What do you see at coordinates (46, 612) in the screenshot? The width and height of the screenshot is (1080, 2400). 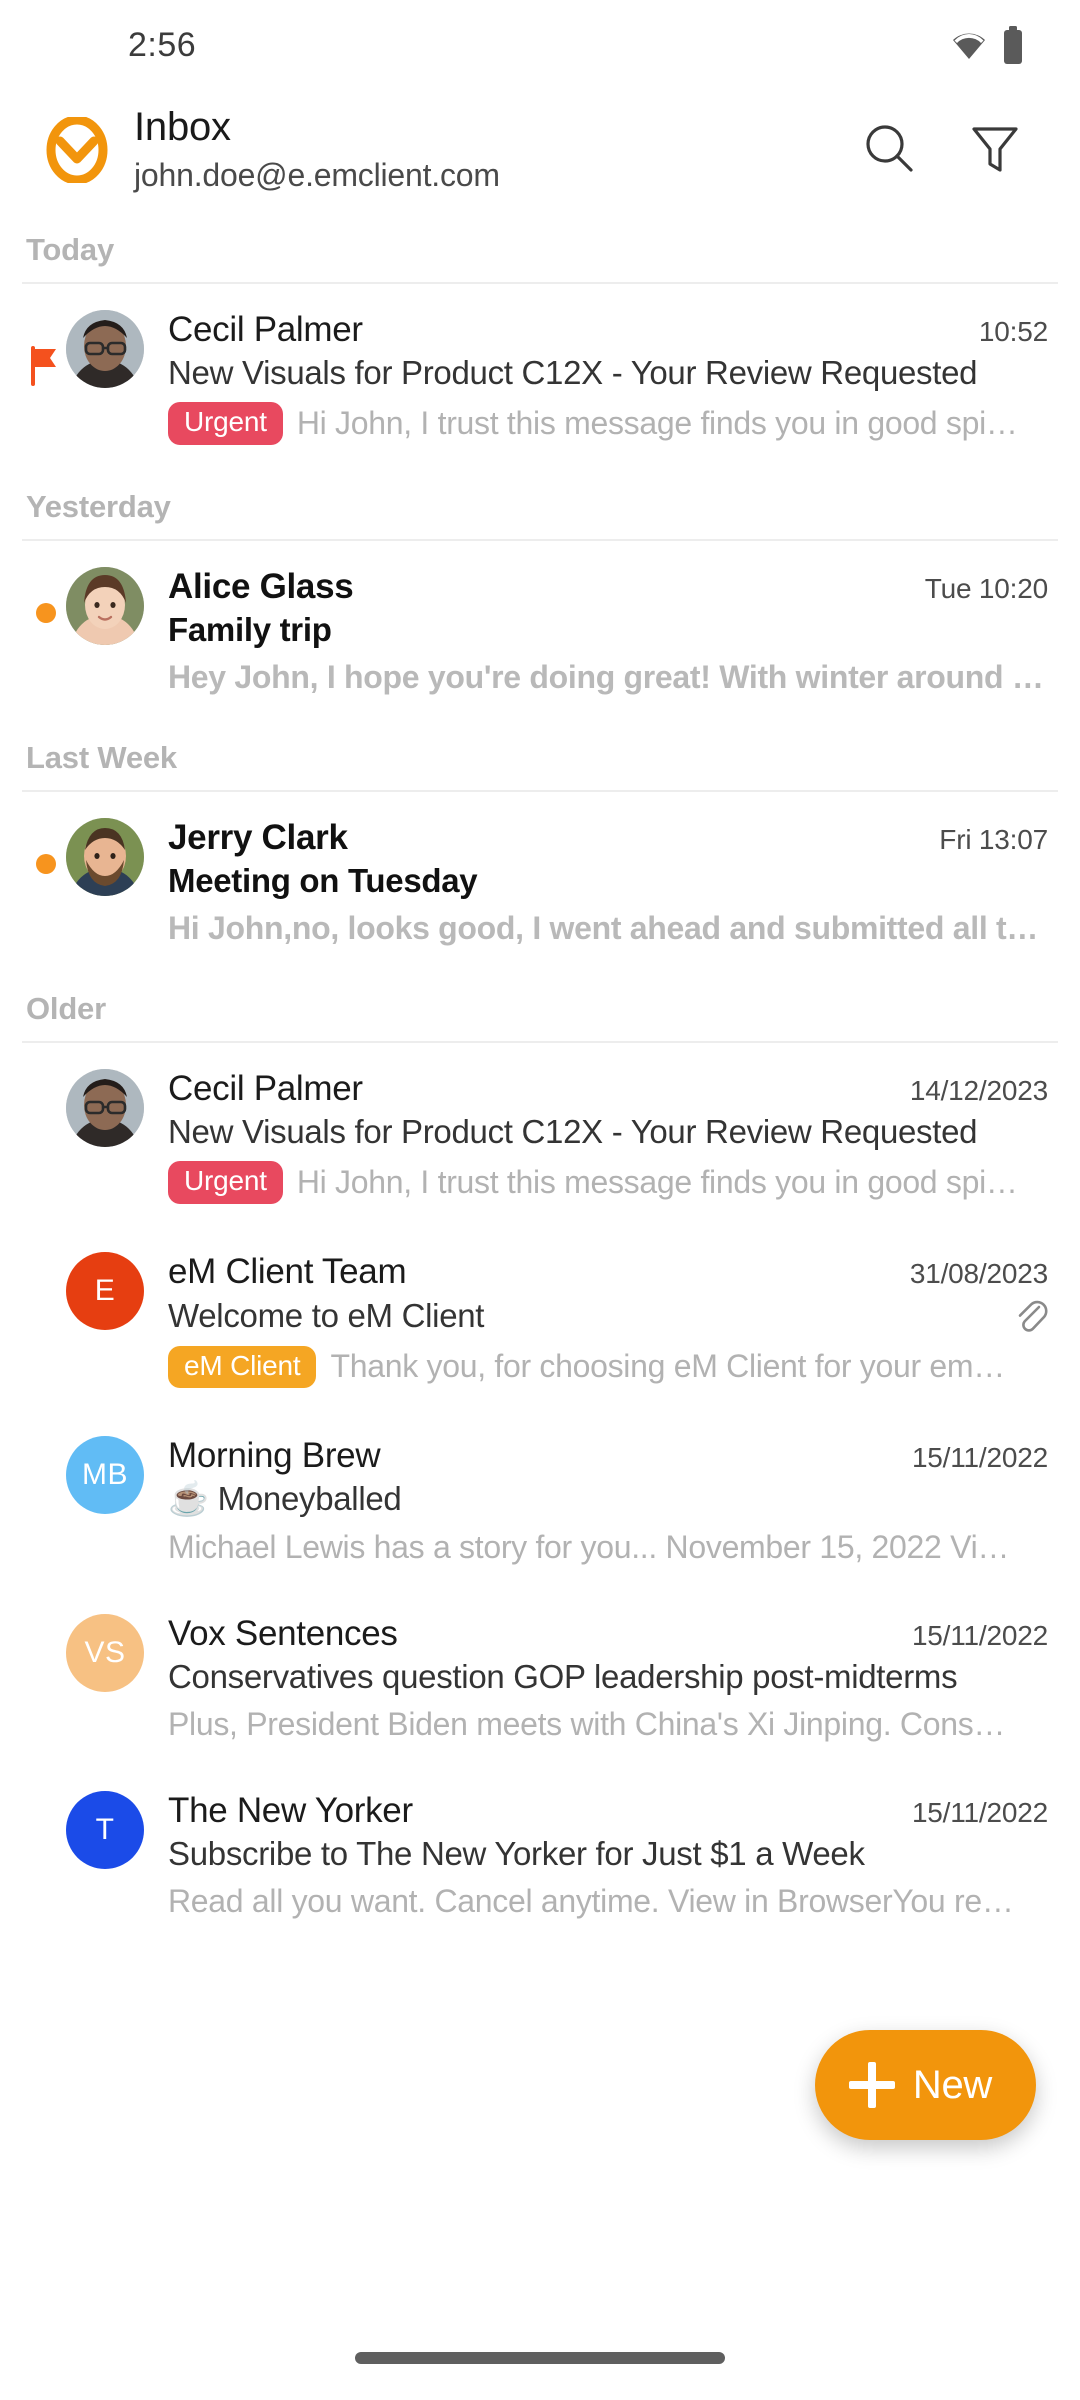 I see `unread-dot-icon` at bounding box center [46, 612].